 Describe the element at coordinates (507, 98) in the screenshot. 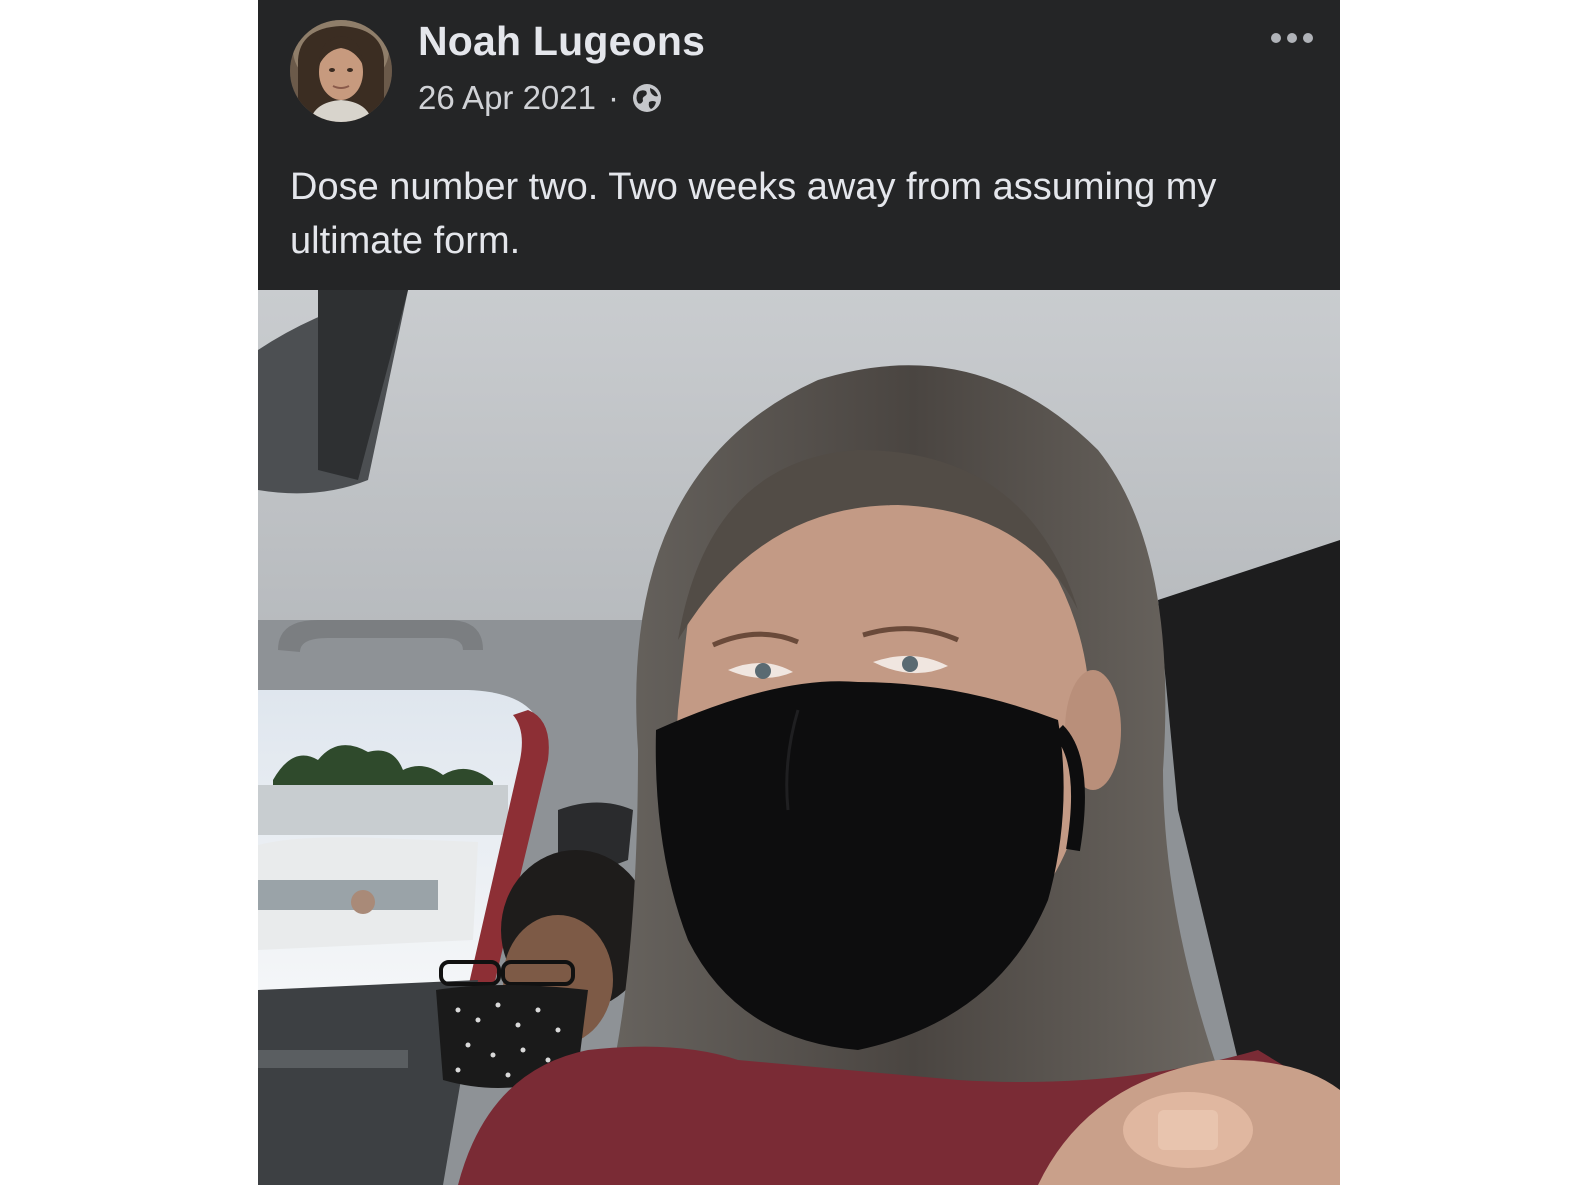

I see `post-date: 26 Apr 2021` at that location.